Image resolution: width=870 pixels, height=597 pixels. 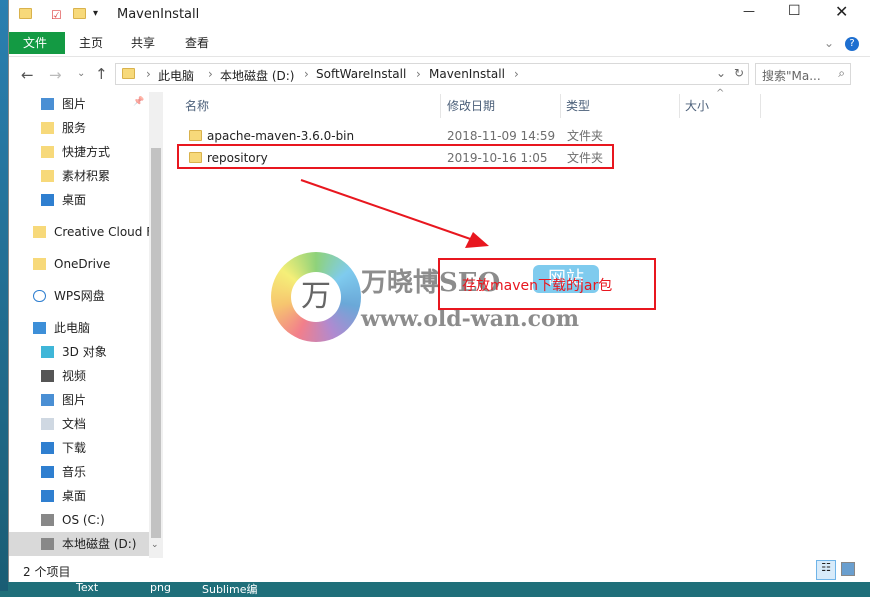 I want to click on chevron-down-icon: ▾, so click(x=95, y=13).